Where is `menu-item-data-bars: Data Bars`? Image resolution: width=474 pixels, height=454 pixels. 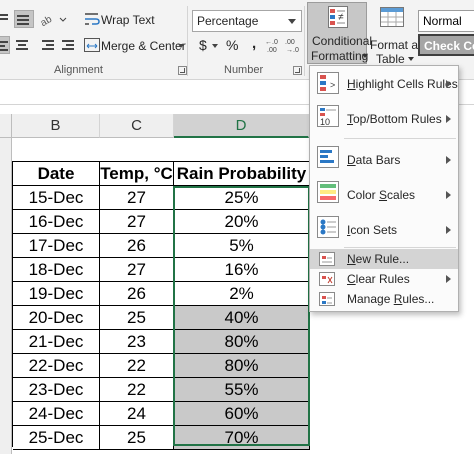
menu-item-data-bars: Data Bars is located at coordinates (384, 159).